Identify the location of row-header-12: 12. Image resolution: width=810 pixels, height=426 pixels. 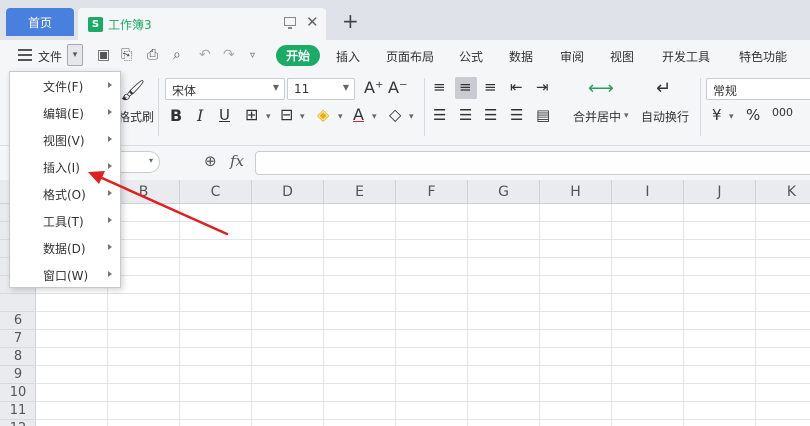
(18, 423).